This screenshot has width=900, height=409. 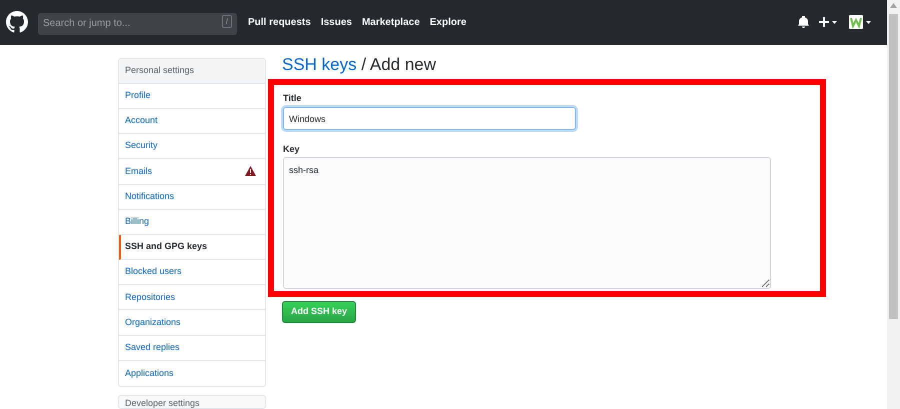 I want to click on menu-heading: Personal settings, so click(x=192, y=71).